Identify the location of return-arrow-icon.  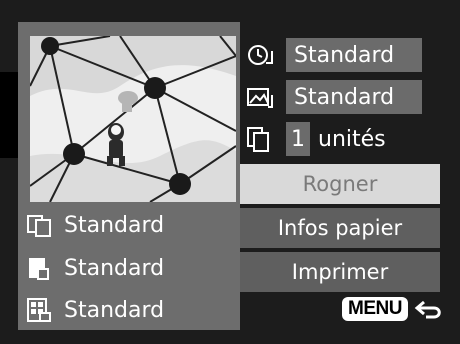
(427, 309).